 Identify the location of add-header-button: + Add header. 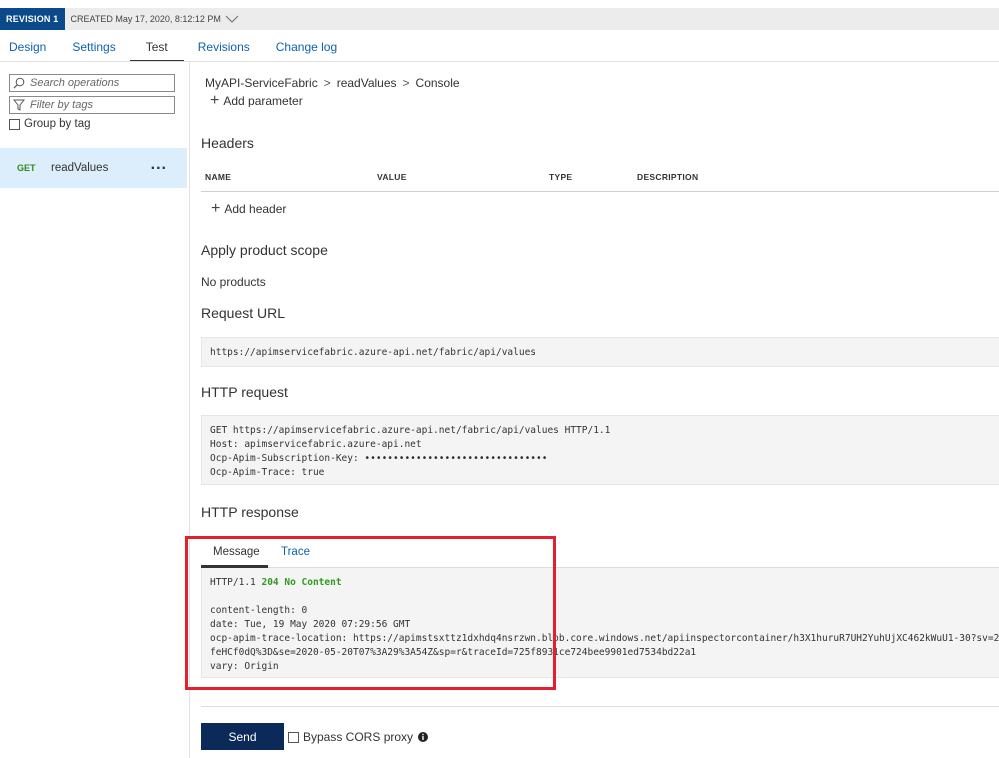
(249, 208).